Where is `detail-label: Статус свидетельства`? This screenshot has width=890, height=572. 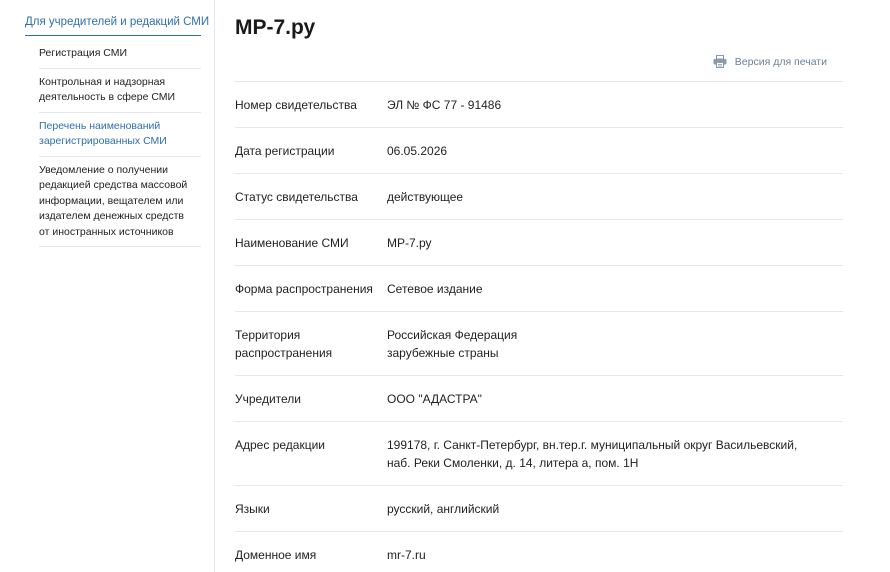 detail-label: Статус свидетельства is located at coordinates (311, 197).